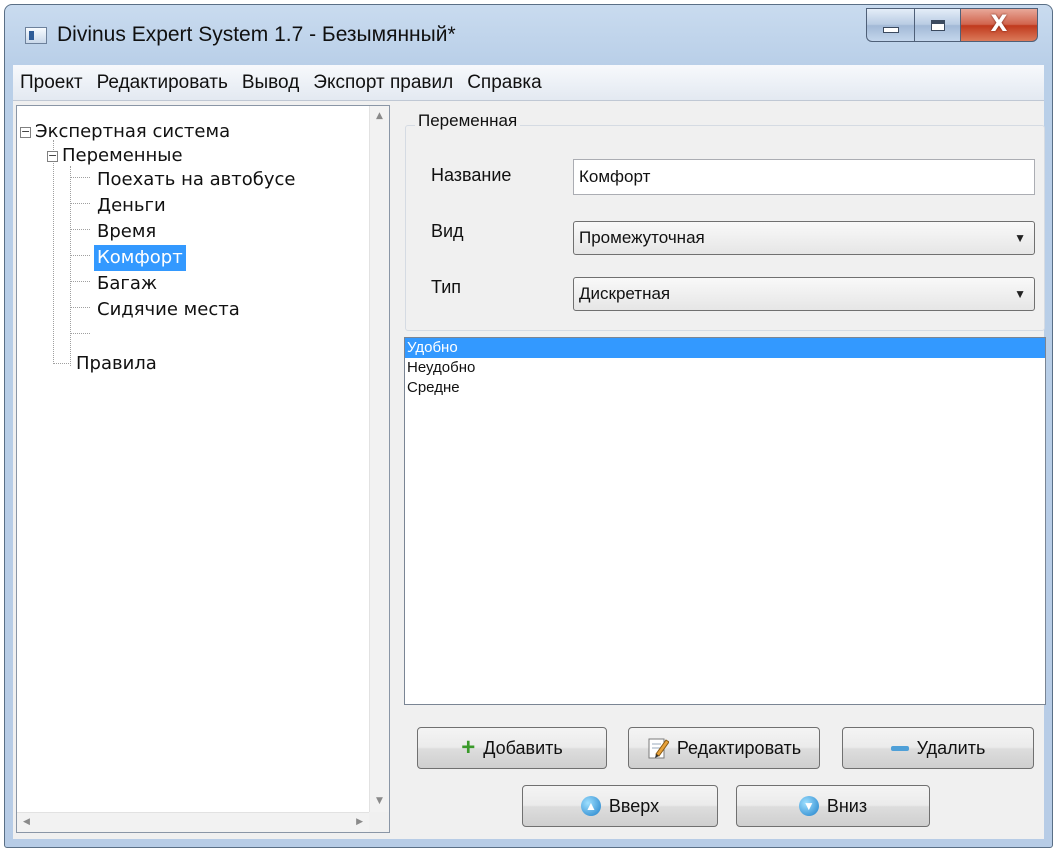  Describe the element at coordinates (379, 822) in the screenshot. I see `scrollbar-corner` at that location.